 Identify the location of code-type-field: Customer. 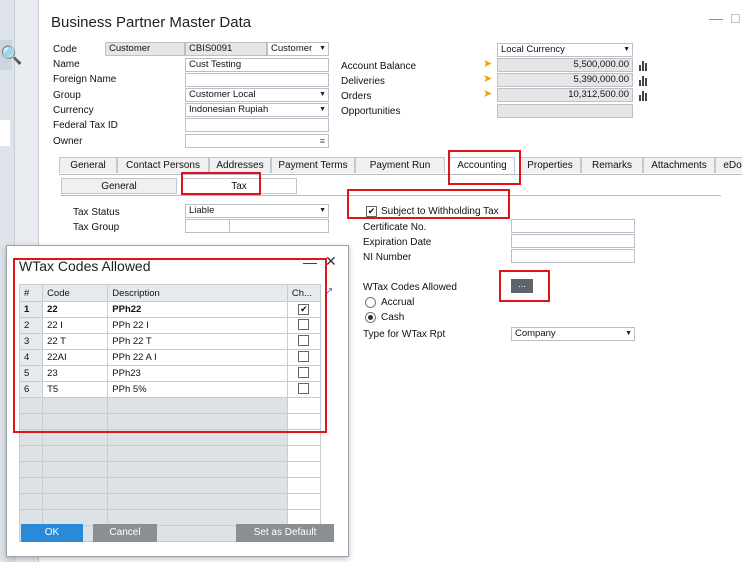
(145, 49).